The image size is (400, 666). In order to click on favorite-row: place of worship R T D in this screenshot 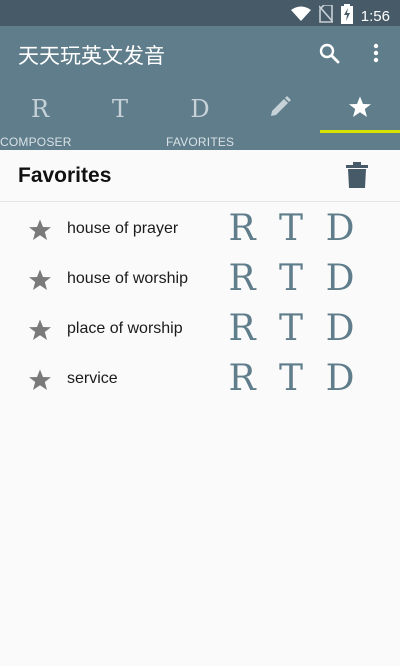, I will do `click(200, 330)`.